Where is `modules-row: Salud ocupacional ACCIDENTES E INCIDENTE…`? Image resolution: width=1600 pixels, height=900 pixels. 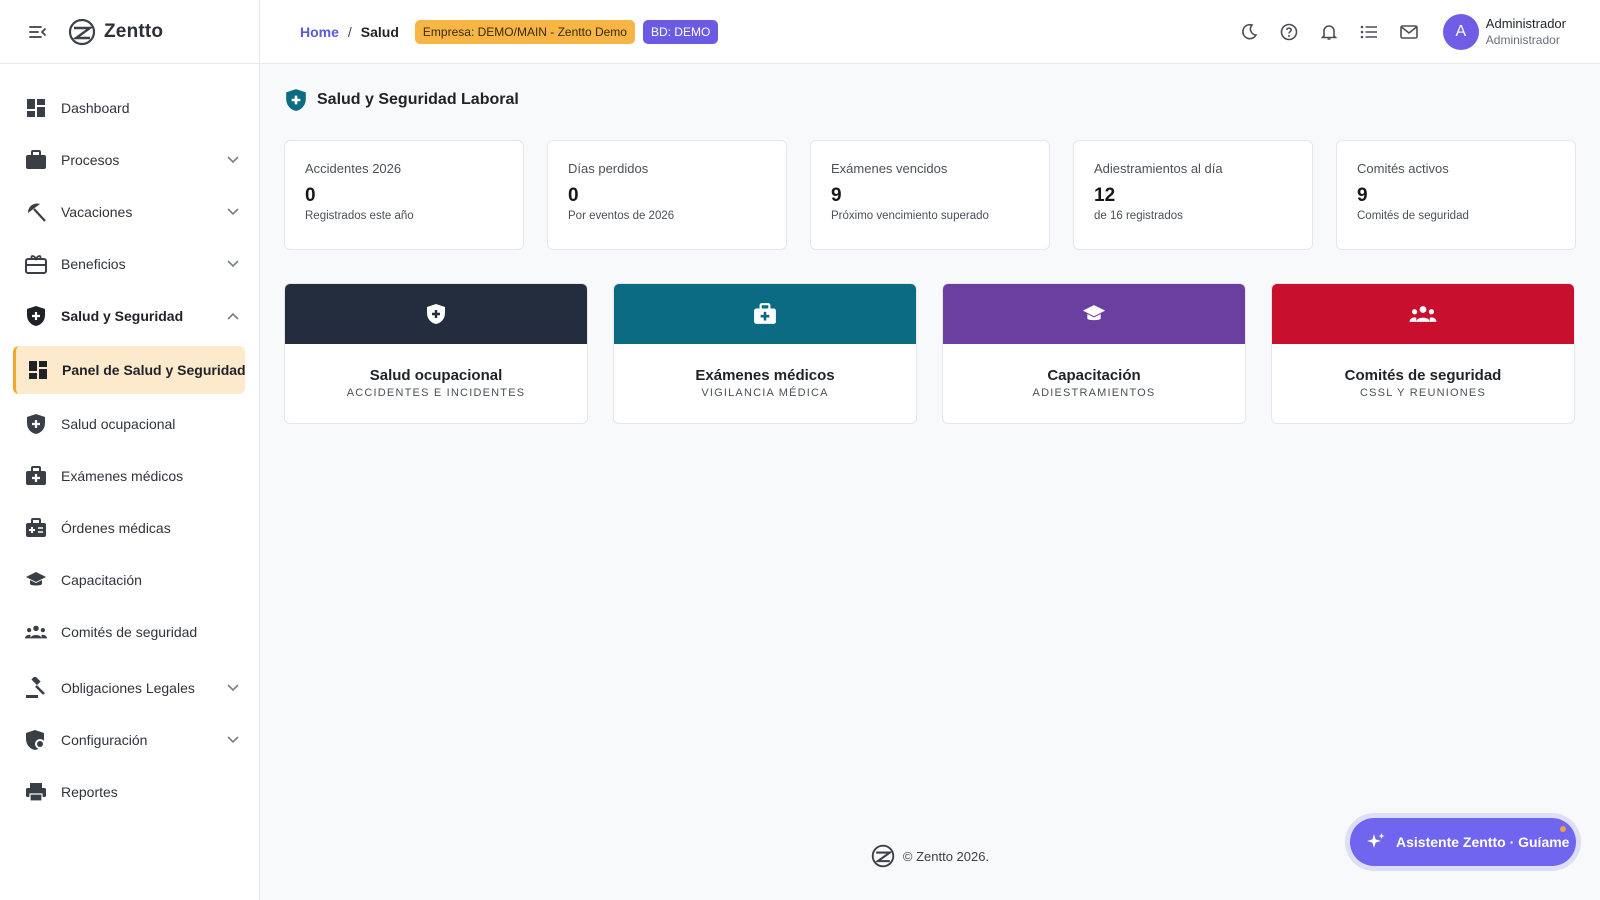
modules-row: Salud ocupacional ACCIDENTES E INCIDENTE… is located at coordinates (929, 353).